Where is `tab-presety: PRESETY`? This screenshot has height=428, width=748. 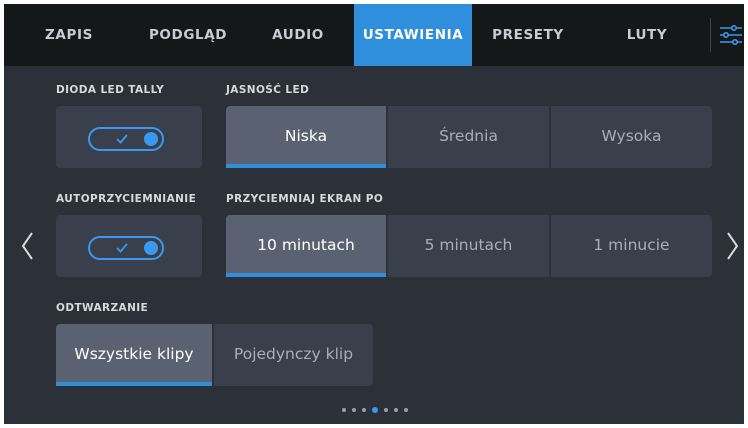 tab-presety: PRESETY is located at coordinates (528, 35).